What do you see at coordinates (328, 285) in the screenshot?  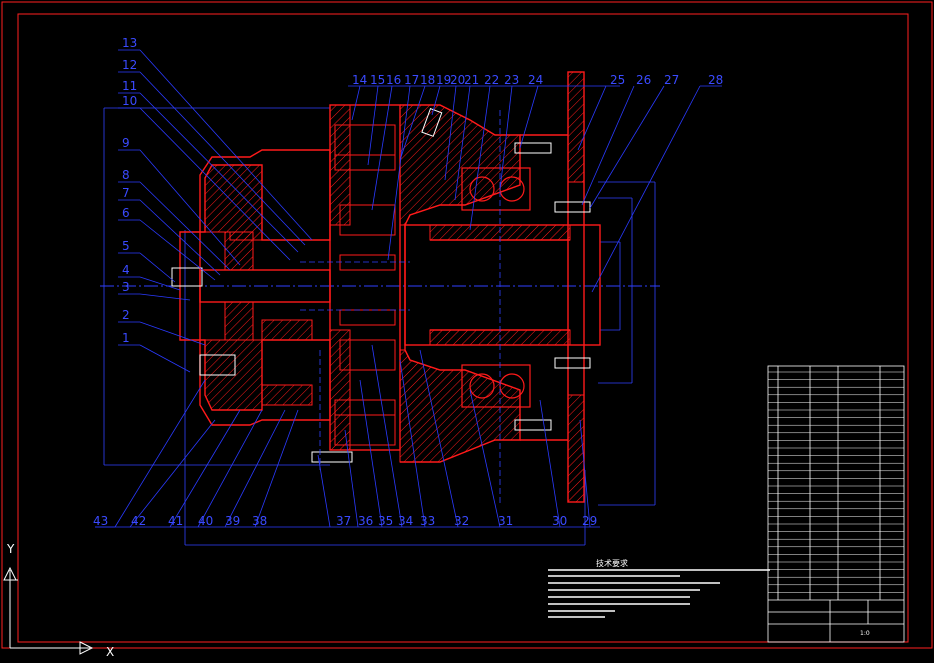 I see `planet-gears` at bounding box center [328, 285].